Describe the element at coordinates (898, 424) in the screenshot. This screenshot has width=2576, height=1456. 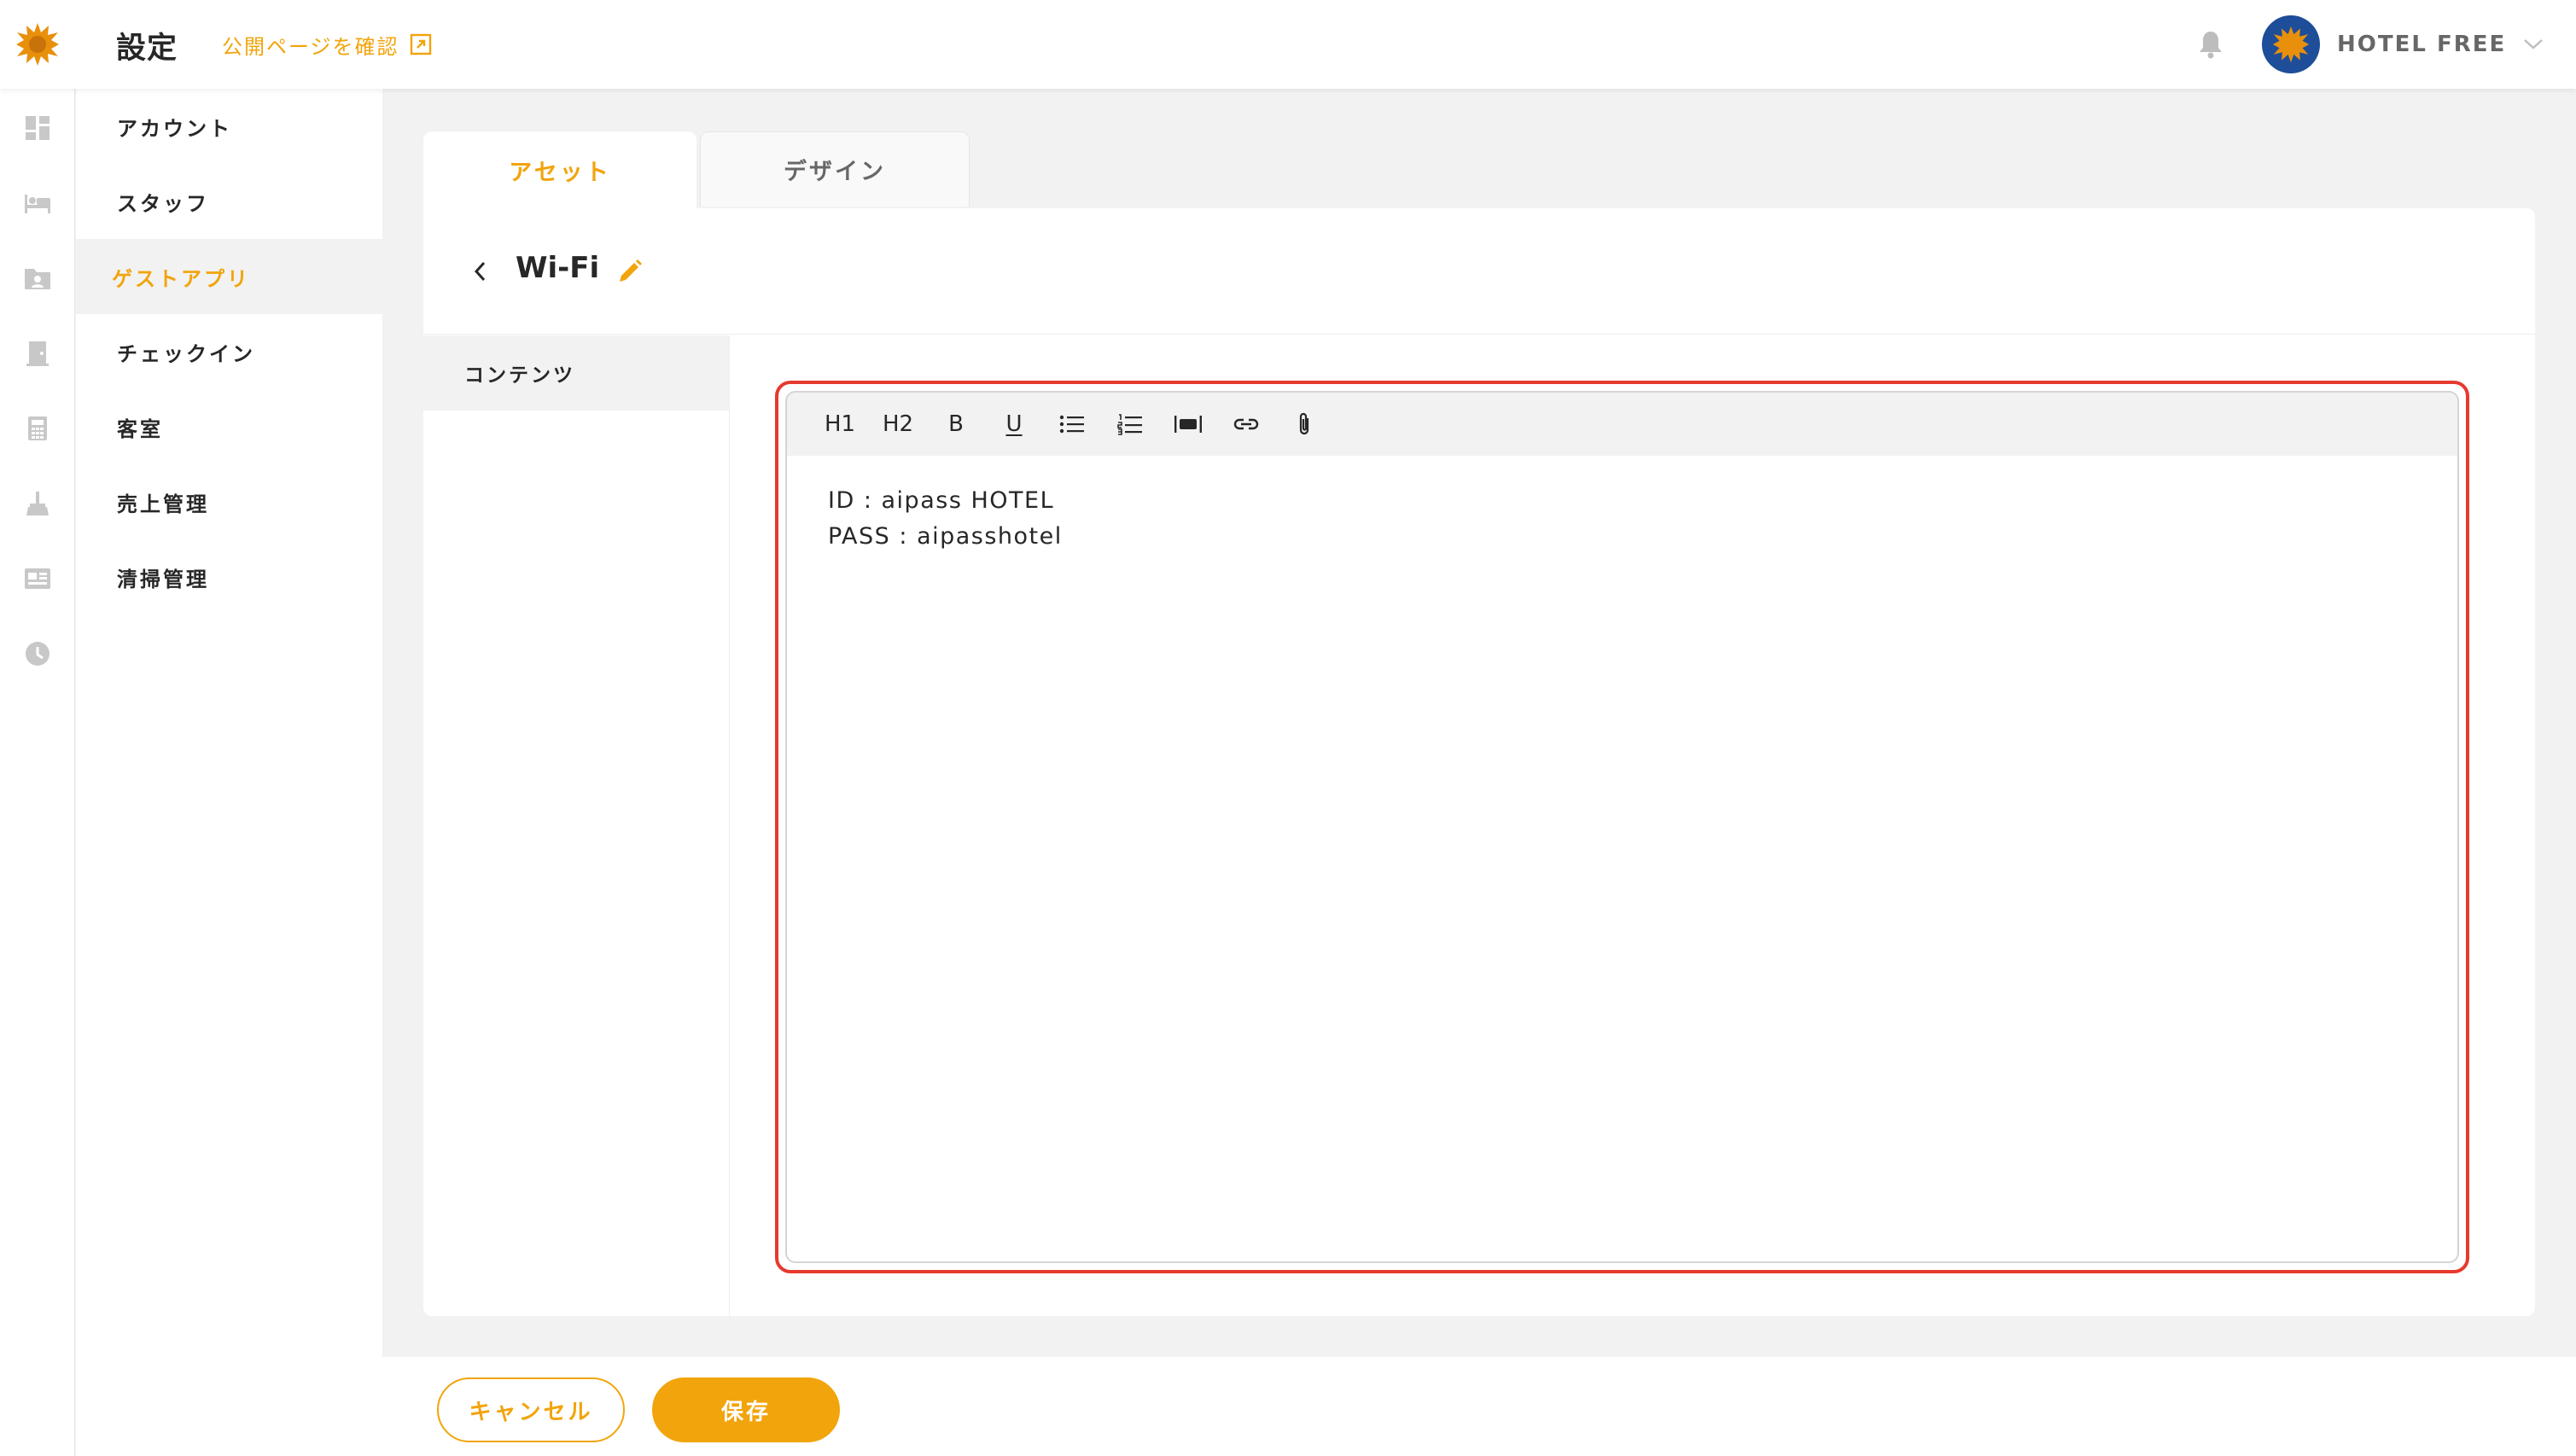
I see `heading2-button: H2` at that location.